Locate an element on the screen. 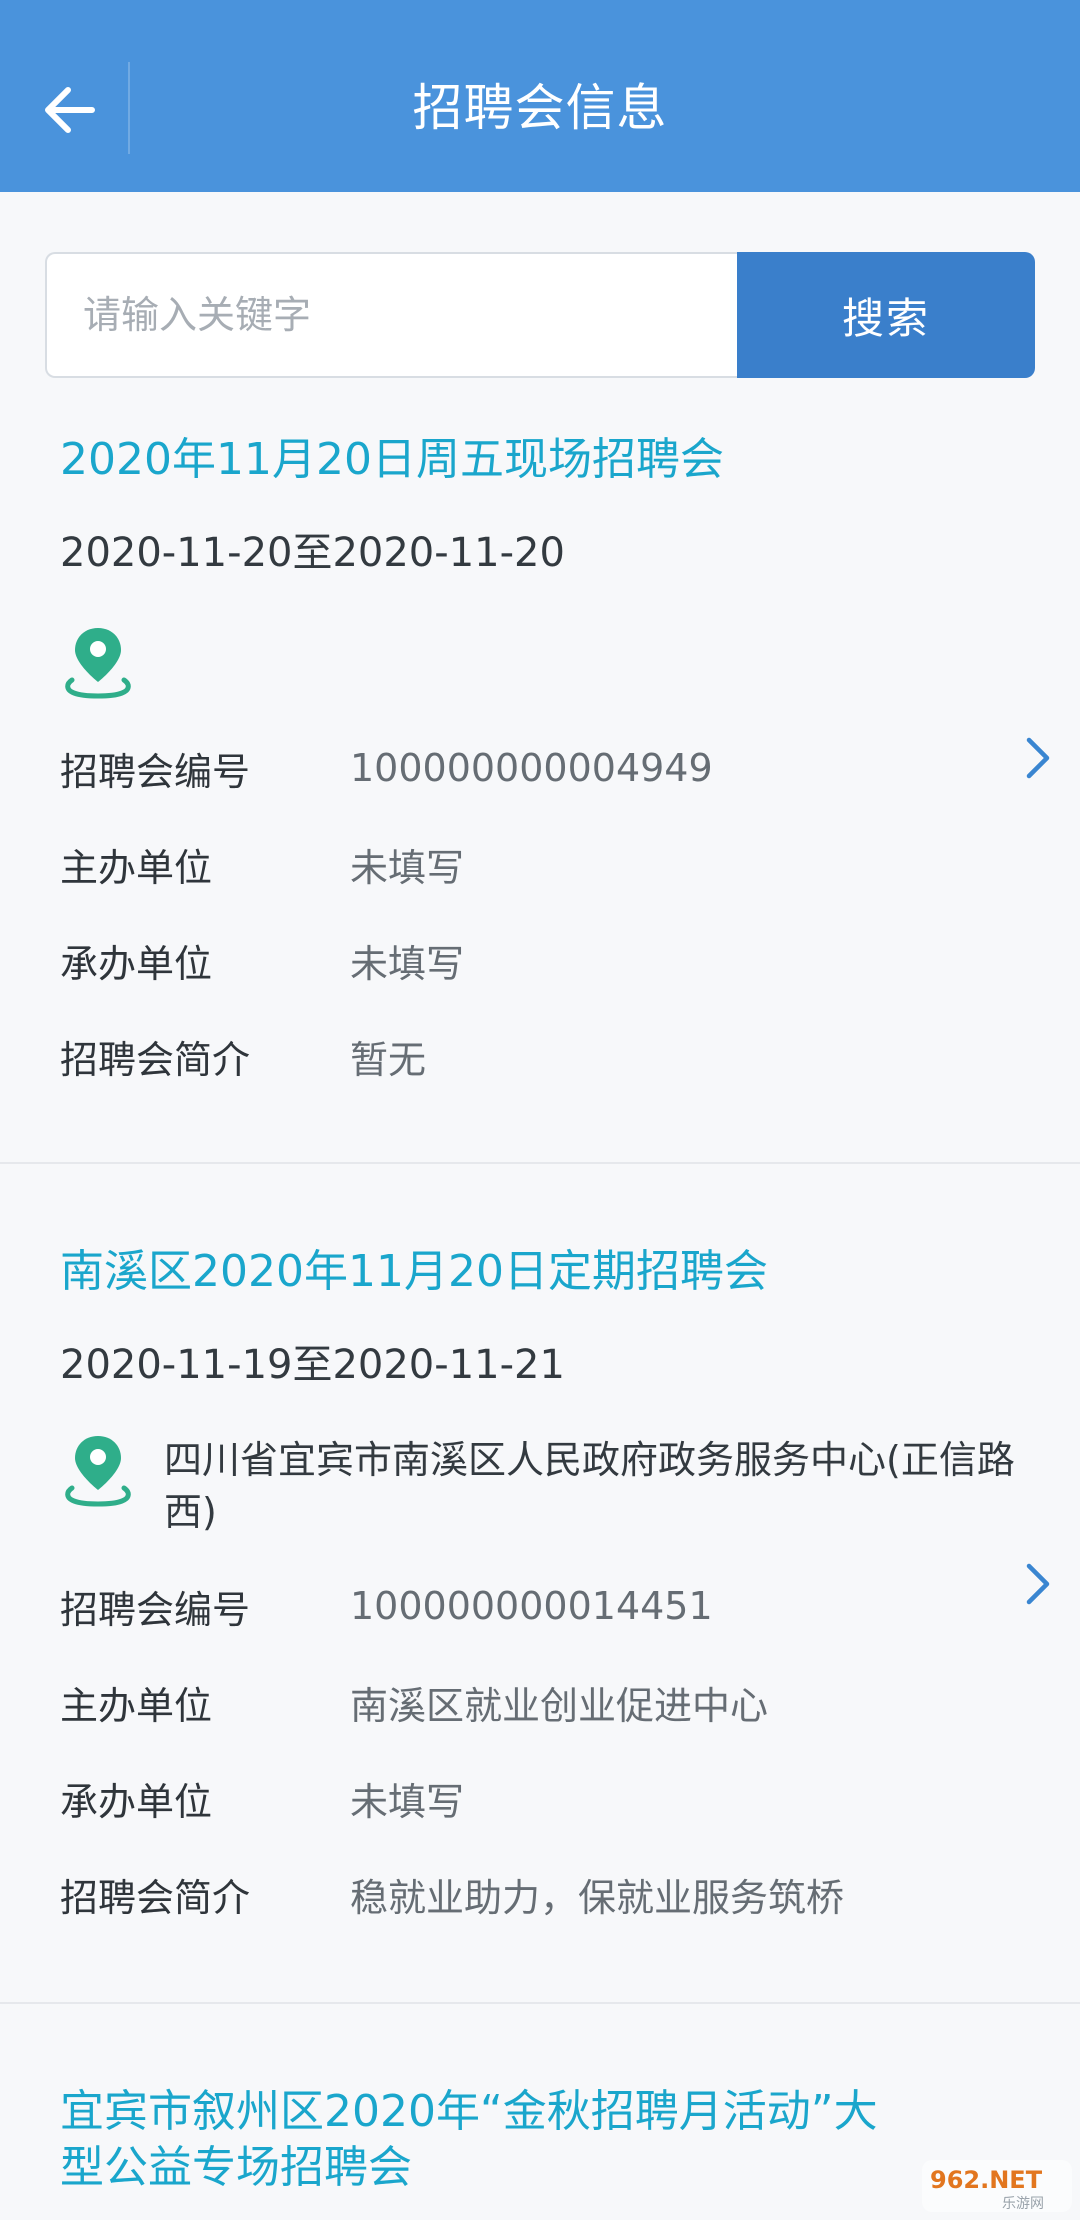  site-watermark-logo: 962.NET 乐游网 is located at coordinates (997, 2186).